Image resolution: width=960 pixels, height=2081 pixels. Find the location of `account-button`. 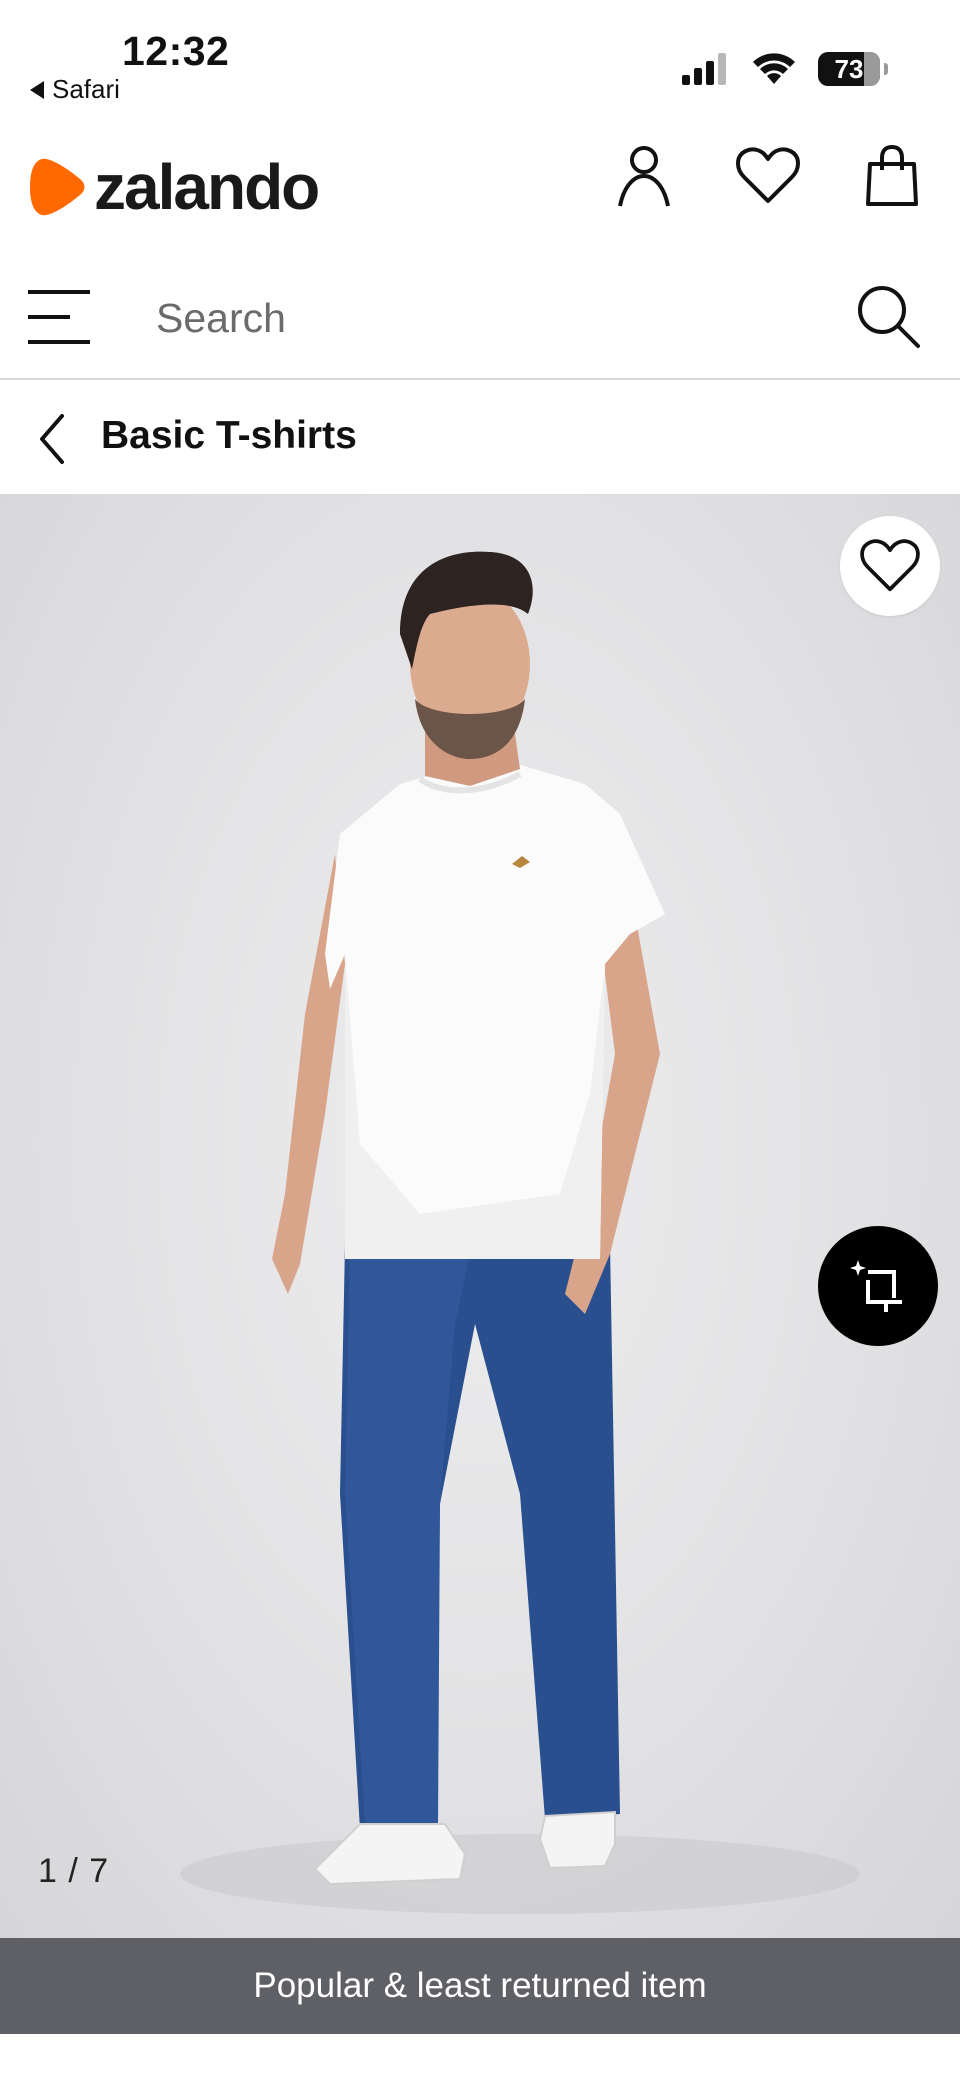

account-button is located at coordinates (644, 176).